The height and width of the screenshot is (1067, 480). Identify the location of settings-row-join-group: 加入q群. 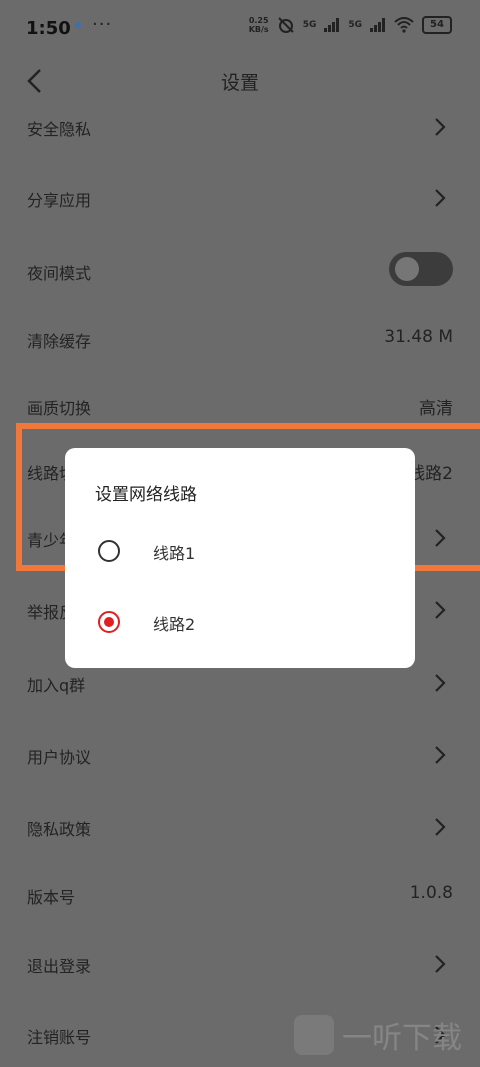
(240, 683).